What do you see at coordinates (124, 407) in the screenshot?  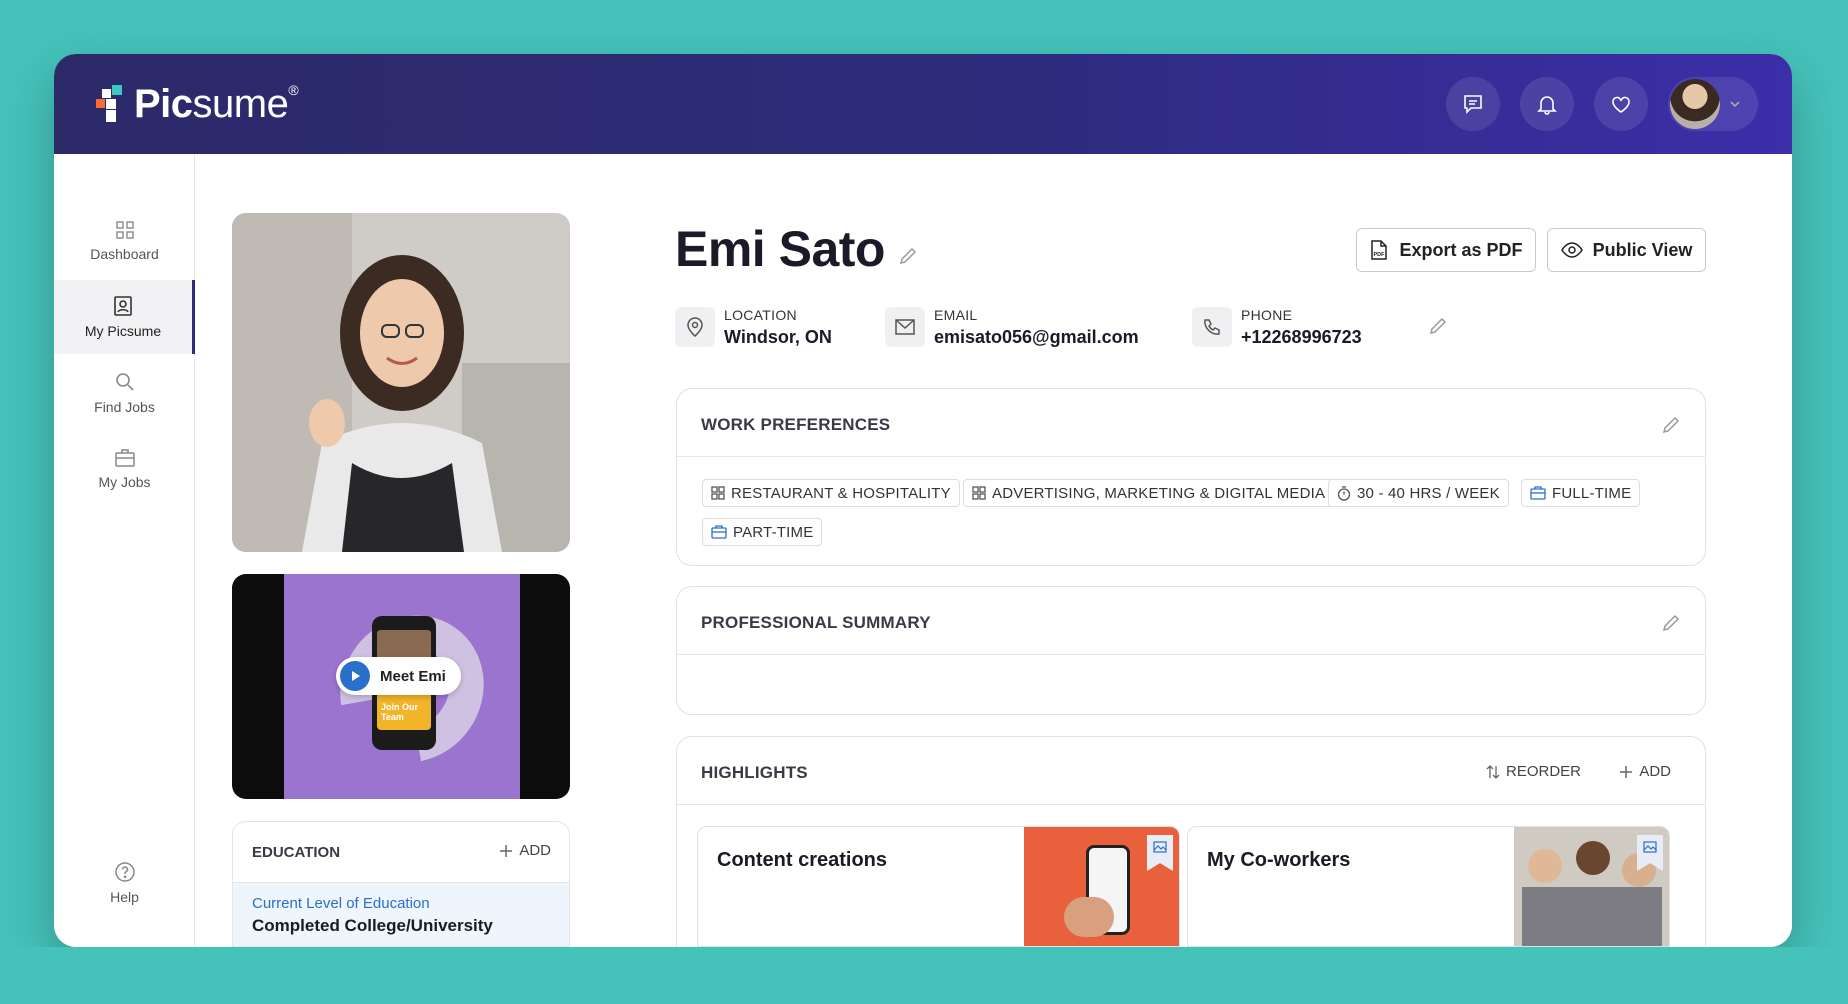 I see `sidebar-item-label: Find Jobs` at bounding box center [124, 407].